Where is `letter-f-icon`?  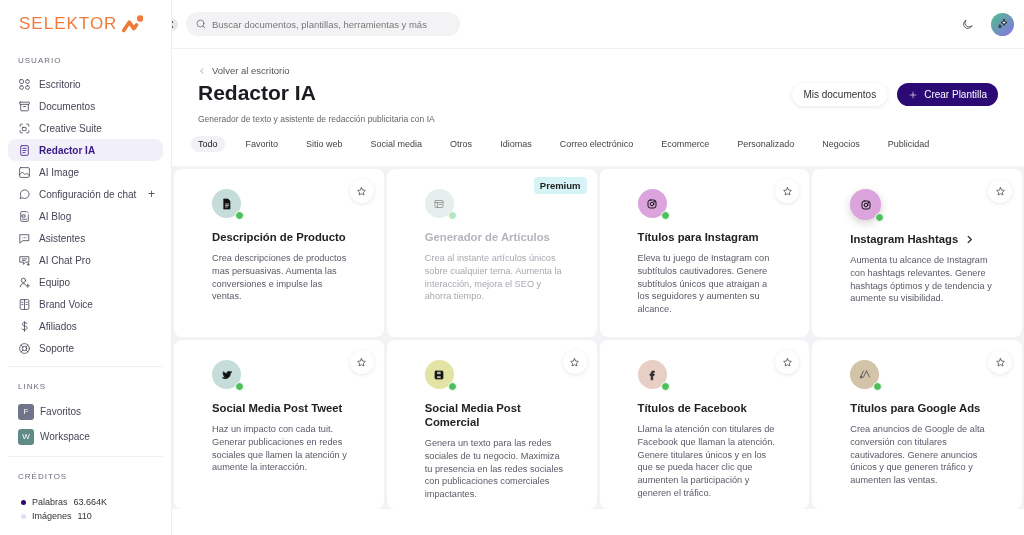 letter-f-icon is located at coordinates (652, 374).